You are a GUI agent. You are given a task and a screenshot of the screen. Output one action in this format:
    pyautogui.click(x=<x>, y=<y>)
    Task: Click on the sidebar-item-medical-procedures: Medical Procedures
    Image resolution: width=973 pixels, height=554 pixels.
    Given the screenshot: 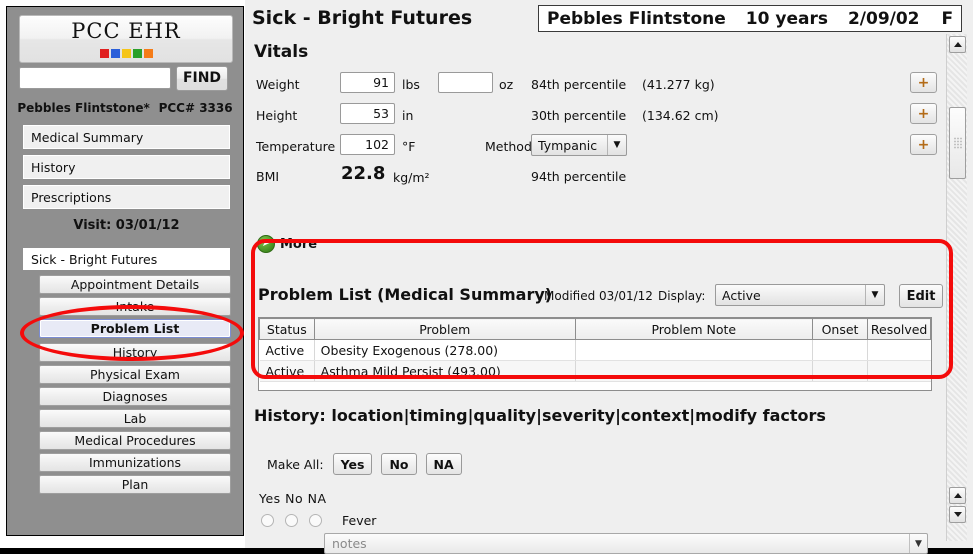 What is the action you would take?
    pyautogui.click(x=135, y=440)
    